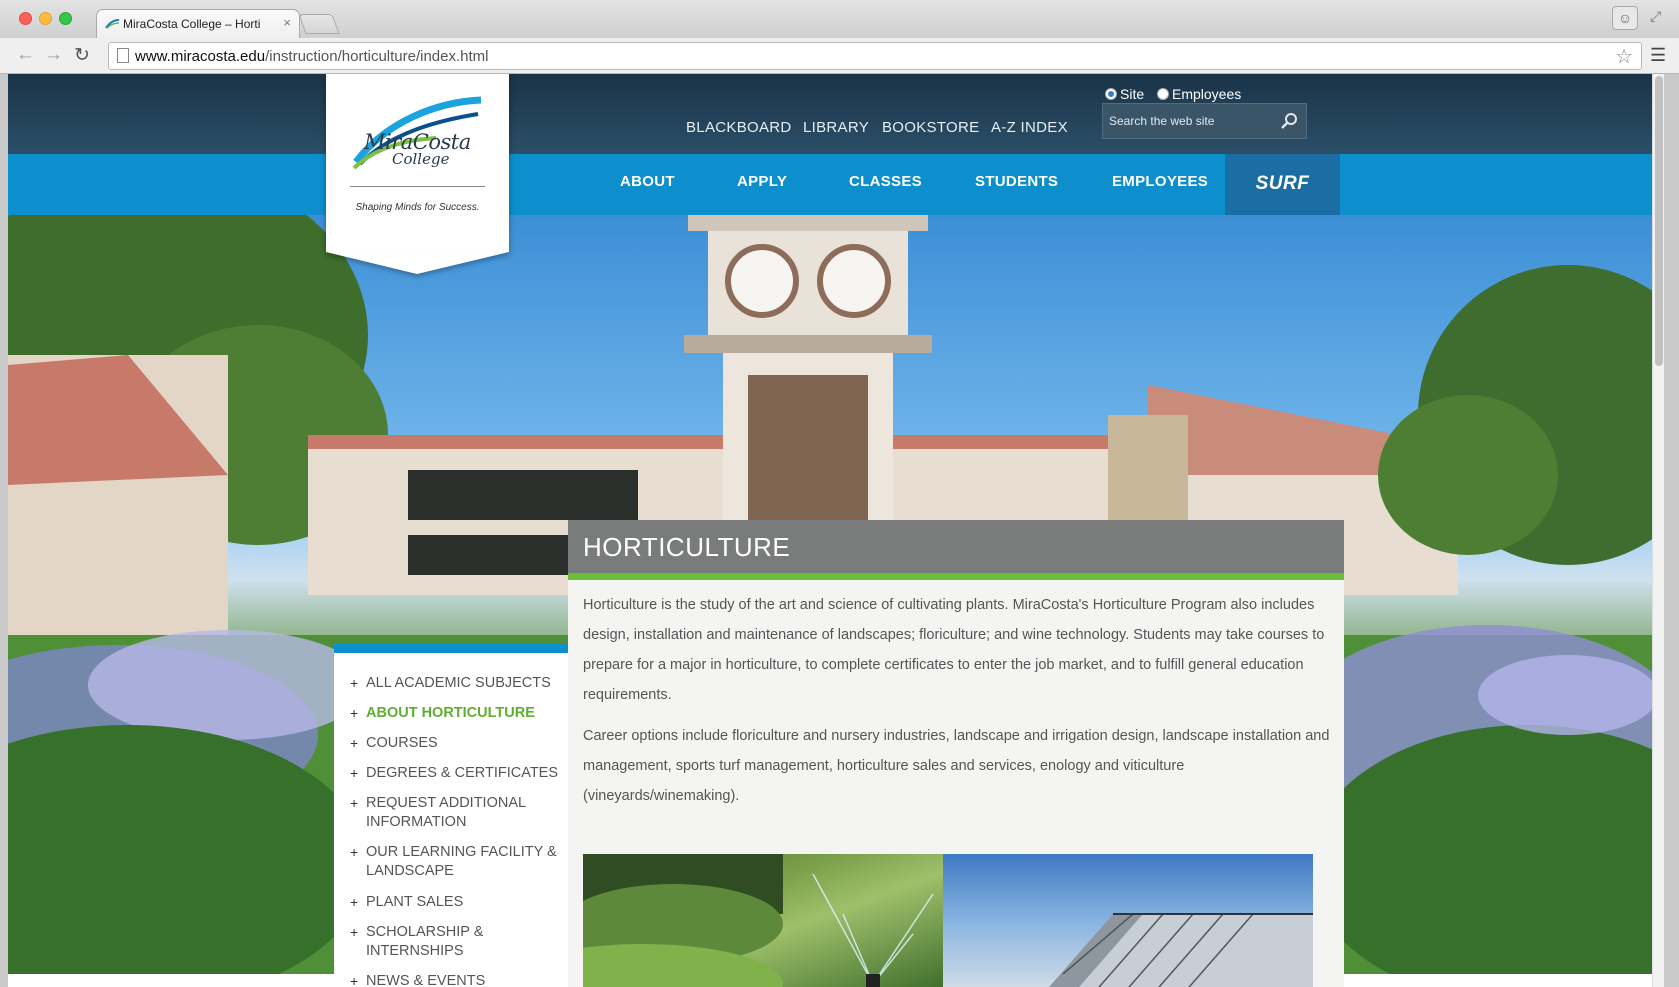 Image resolution: width=1679 pixels, height=987 pixels. I want to click on new-tab-button, so click(319, 24).